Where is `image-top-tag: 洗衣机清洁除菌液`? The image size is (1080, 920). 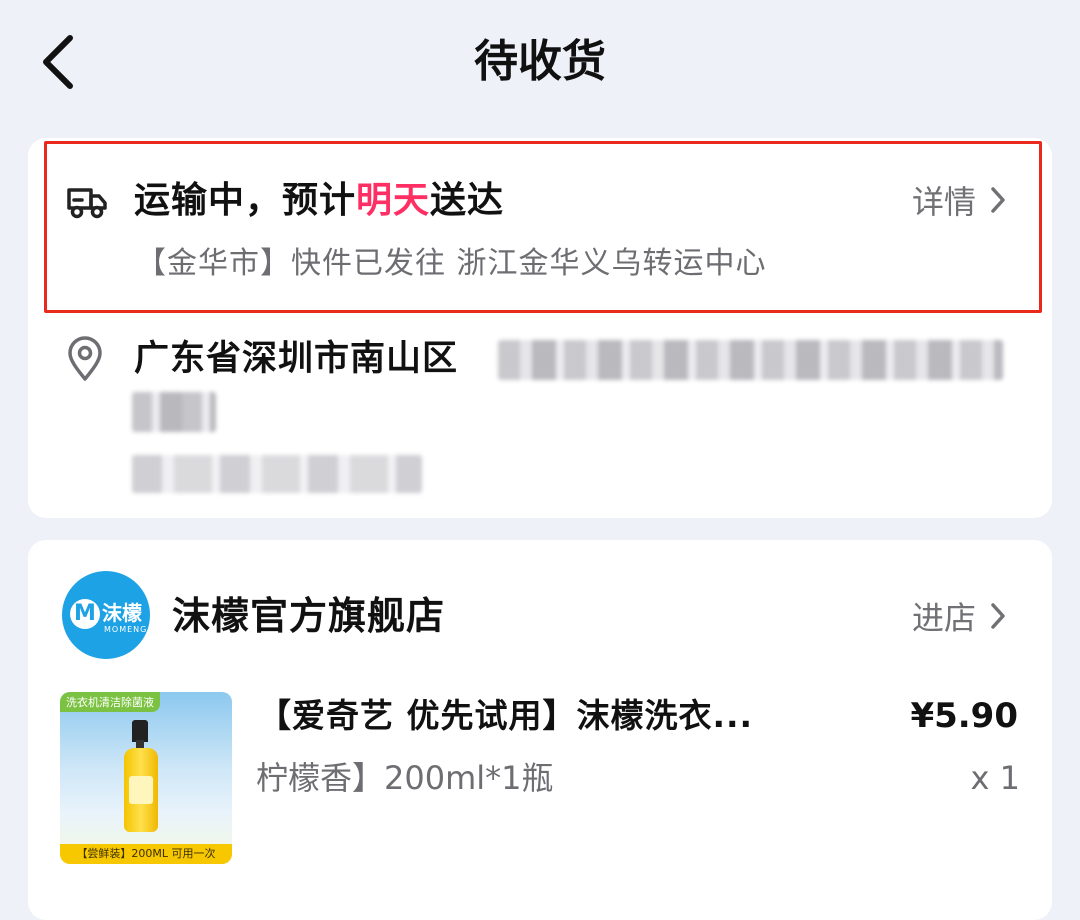 image-top-tag: 洗衣机清洁除菌液 is located at coordinates (110, 702).